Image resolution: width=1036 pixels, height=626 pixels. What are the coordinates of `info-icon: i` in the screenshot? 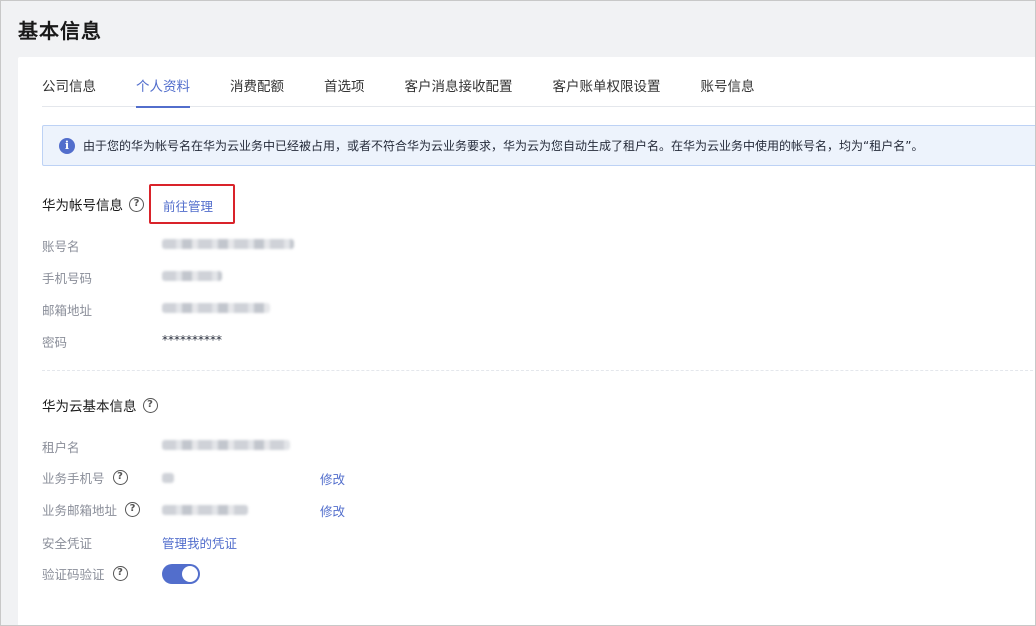 It's located at (67, 145).